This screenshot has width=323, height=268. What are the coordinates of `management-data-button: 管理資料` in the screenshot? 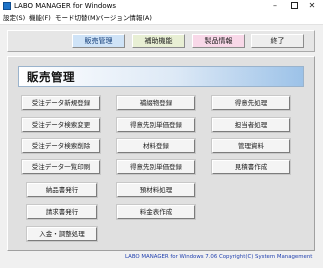 It's located at (251, 146).